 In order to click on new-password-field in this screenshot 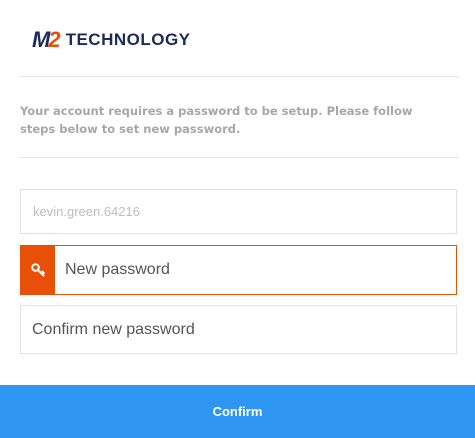, I will do `click(238, 270)`.